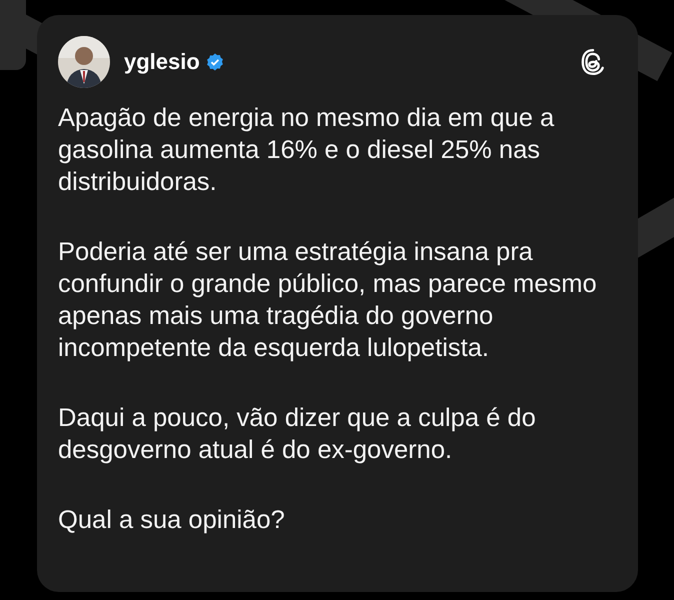  I want to click on post-paragraph: Apagão de energia no mesmo dia em que a gasolina aumenta 16% e o diesel 25% nas distribuidoras., so click(307, 150).